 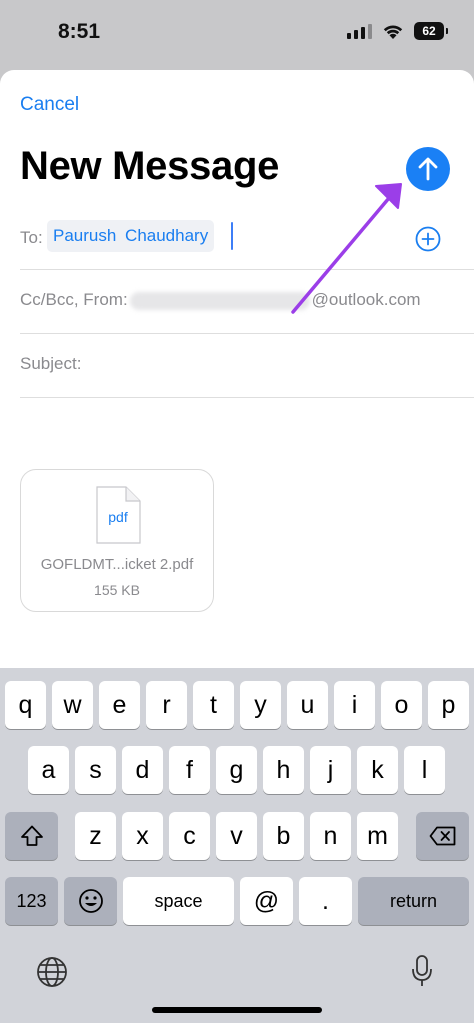 I want to click on key-m: m, so click(x=377, y=836).